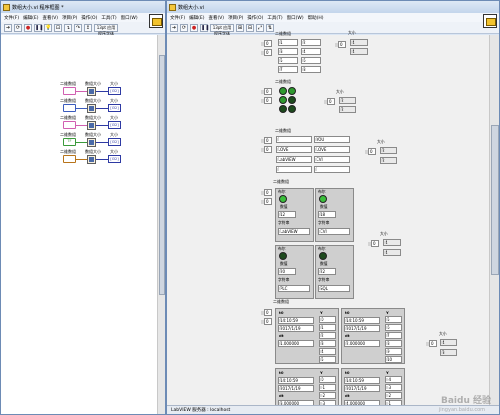  I want to click on waveform-y-value: 1, so click(327, 327).